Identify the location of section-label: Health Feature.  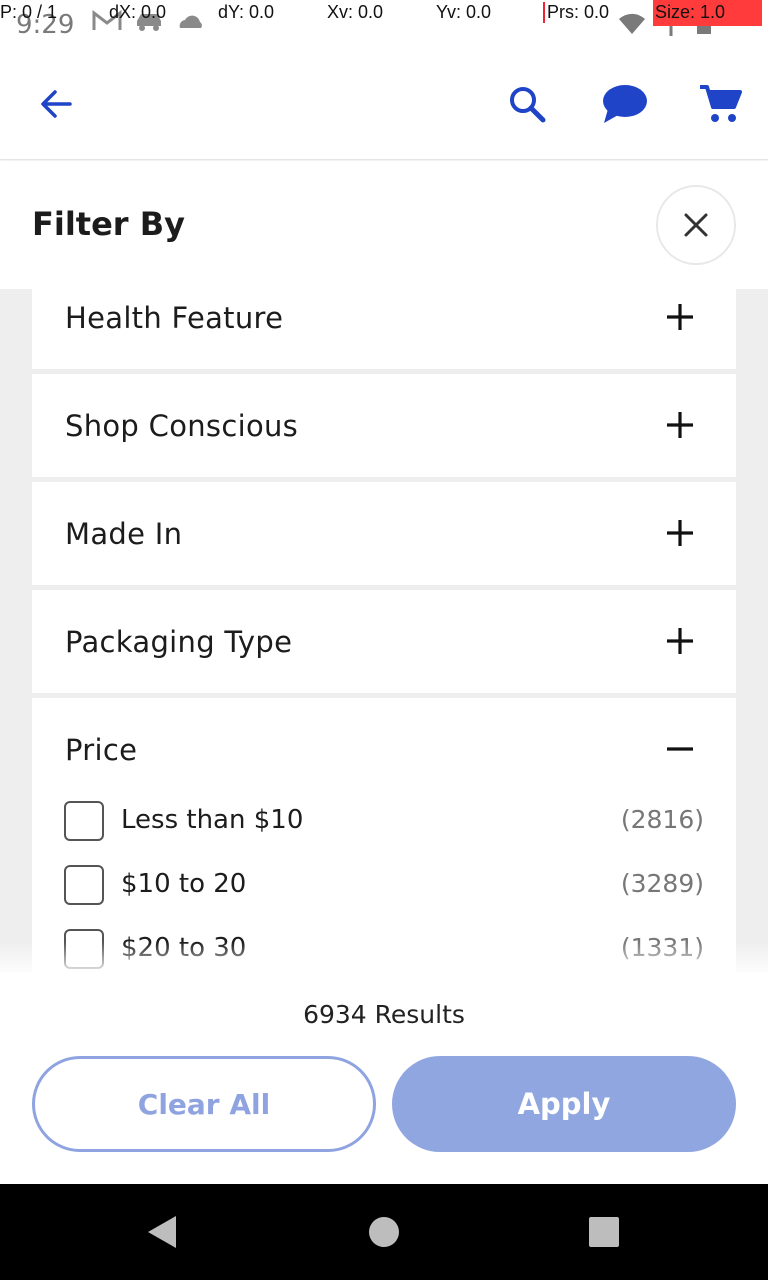
(174, 318).